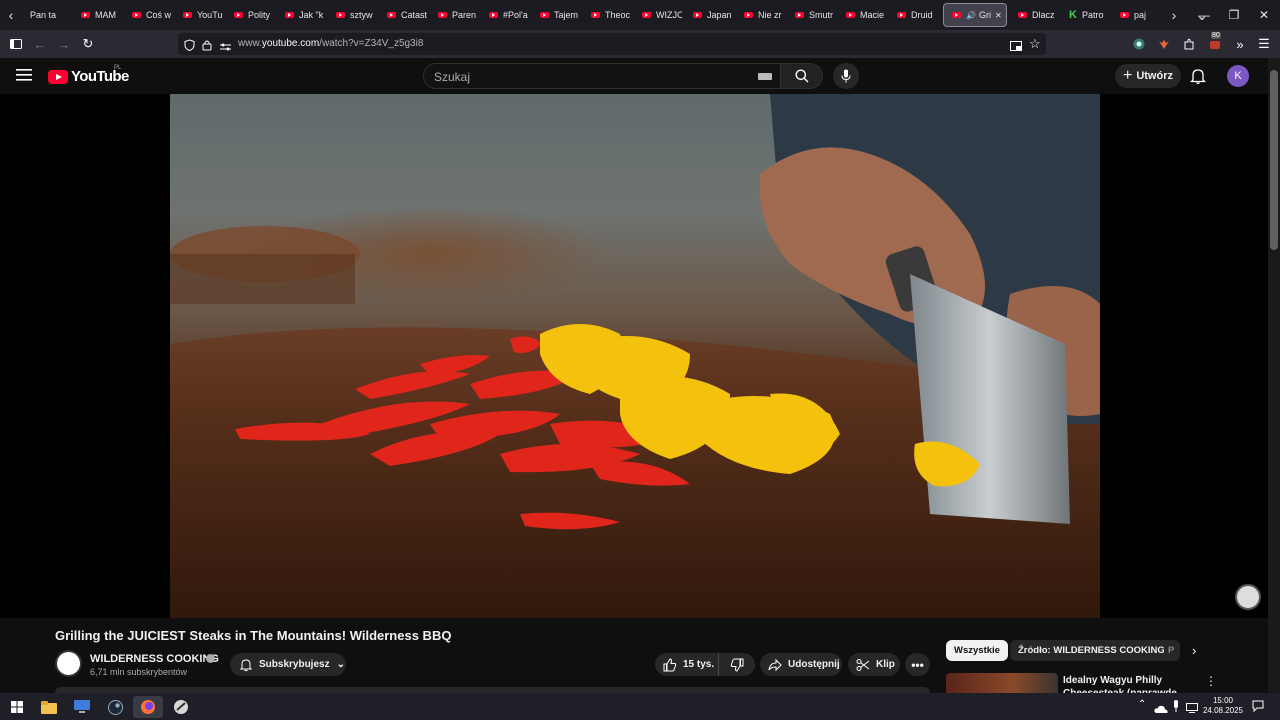  Describe the element at coordinates (189, 47) in the screenshot. I see `tracking-shield-icon` at that location.